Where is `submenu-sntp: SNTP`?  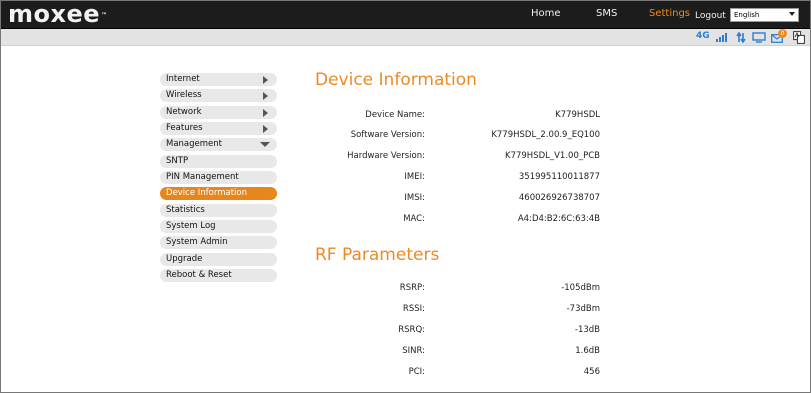 submenu-sntp: SNTP is located at coordinates (218, 161).